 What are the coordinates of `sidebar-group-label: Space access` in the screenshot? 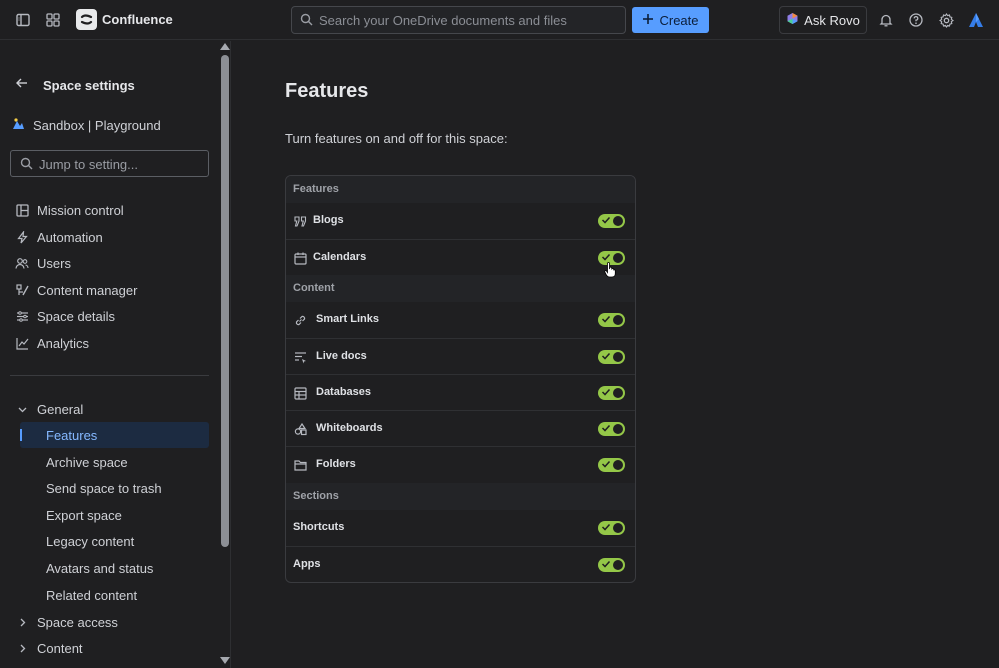 It's located at (77, 622).